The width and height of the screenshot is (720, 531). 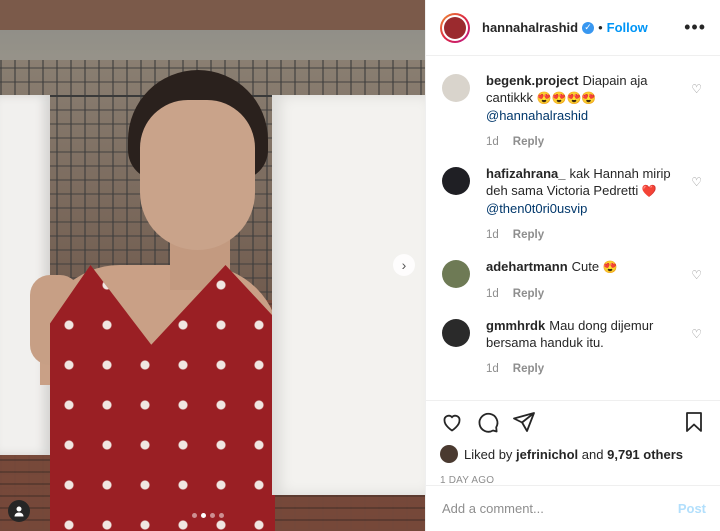 I want to click on post-header: hannahalrashid ✓ • Follow •••, so click(x=573, y=28).